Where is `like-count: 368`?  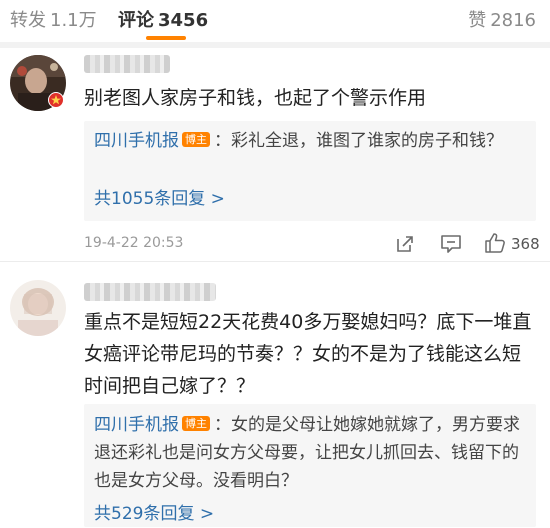 like-count: 368 is located at coordinates (525, 244).